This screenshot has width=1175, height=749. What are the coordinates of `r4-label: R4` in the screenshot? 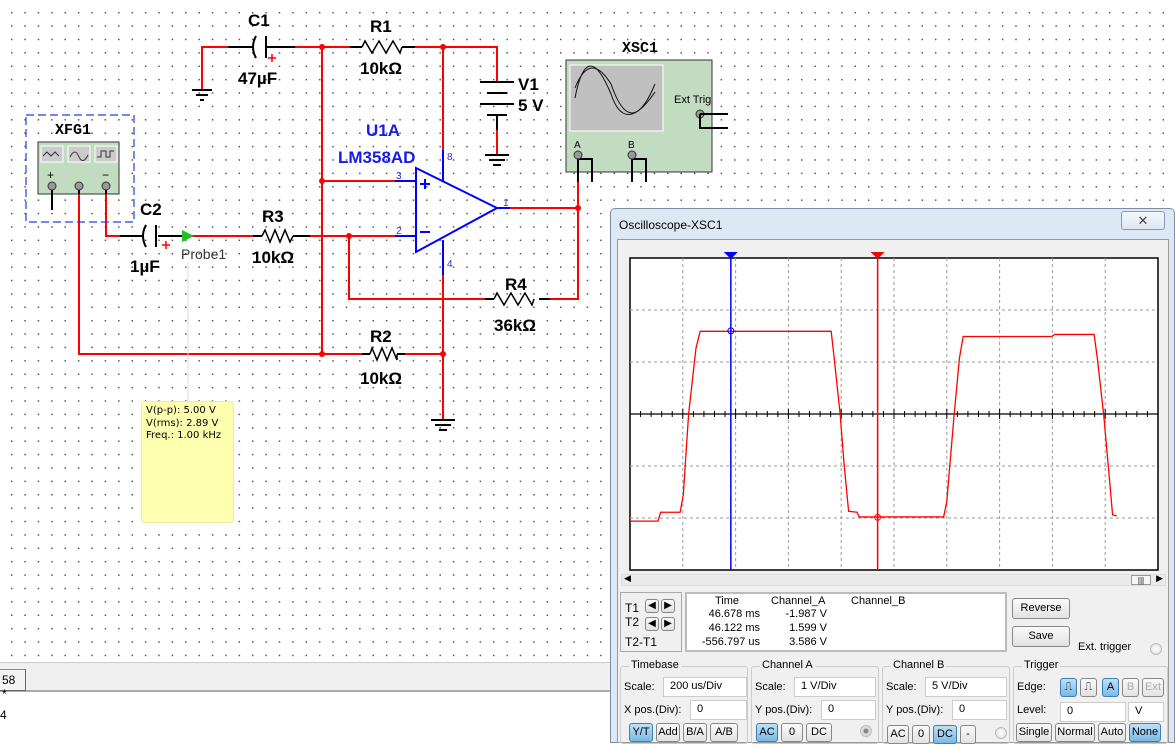 It's located at (516, 284).